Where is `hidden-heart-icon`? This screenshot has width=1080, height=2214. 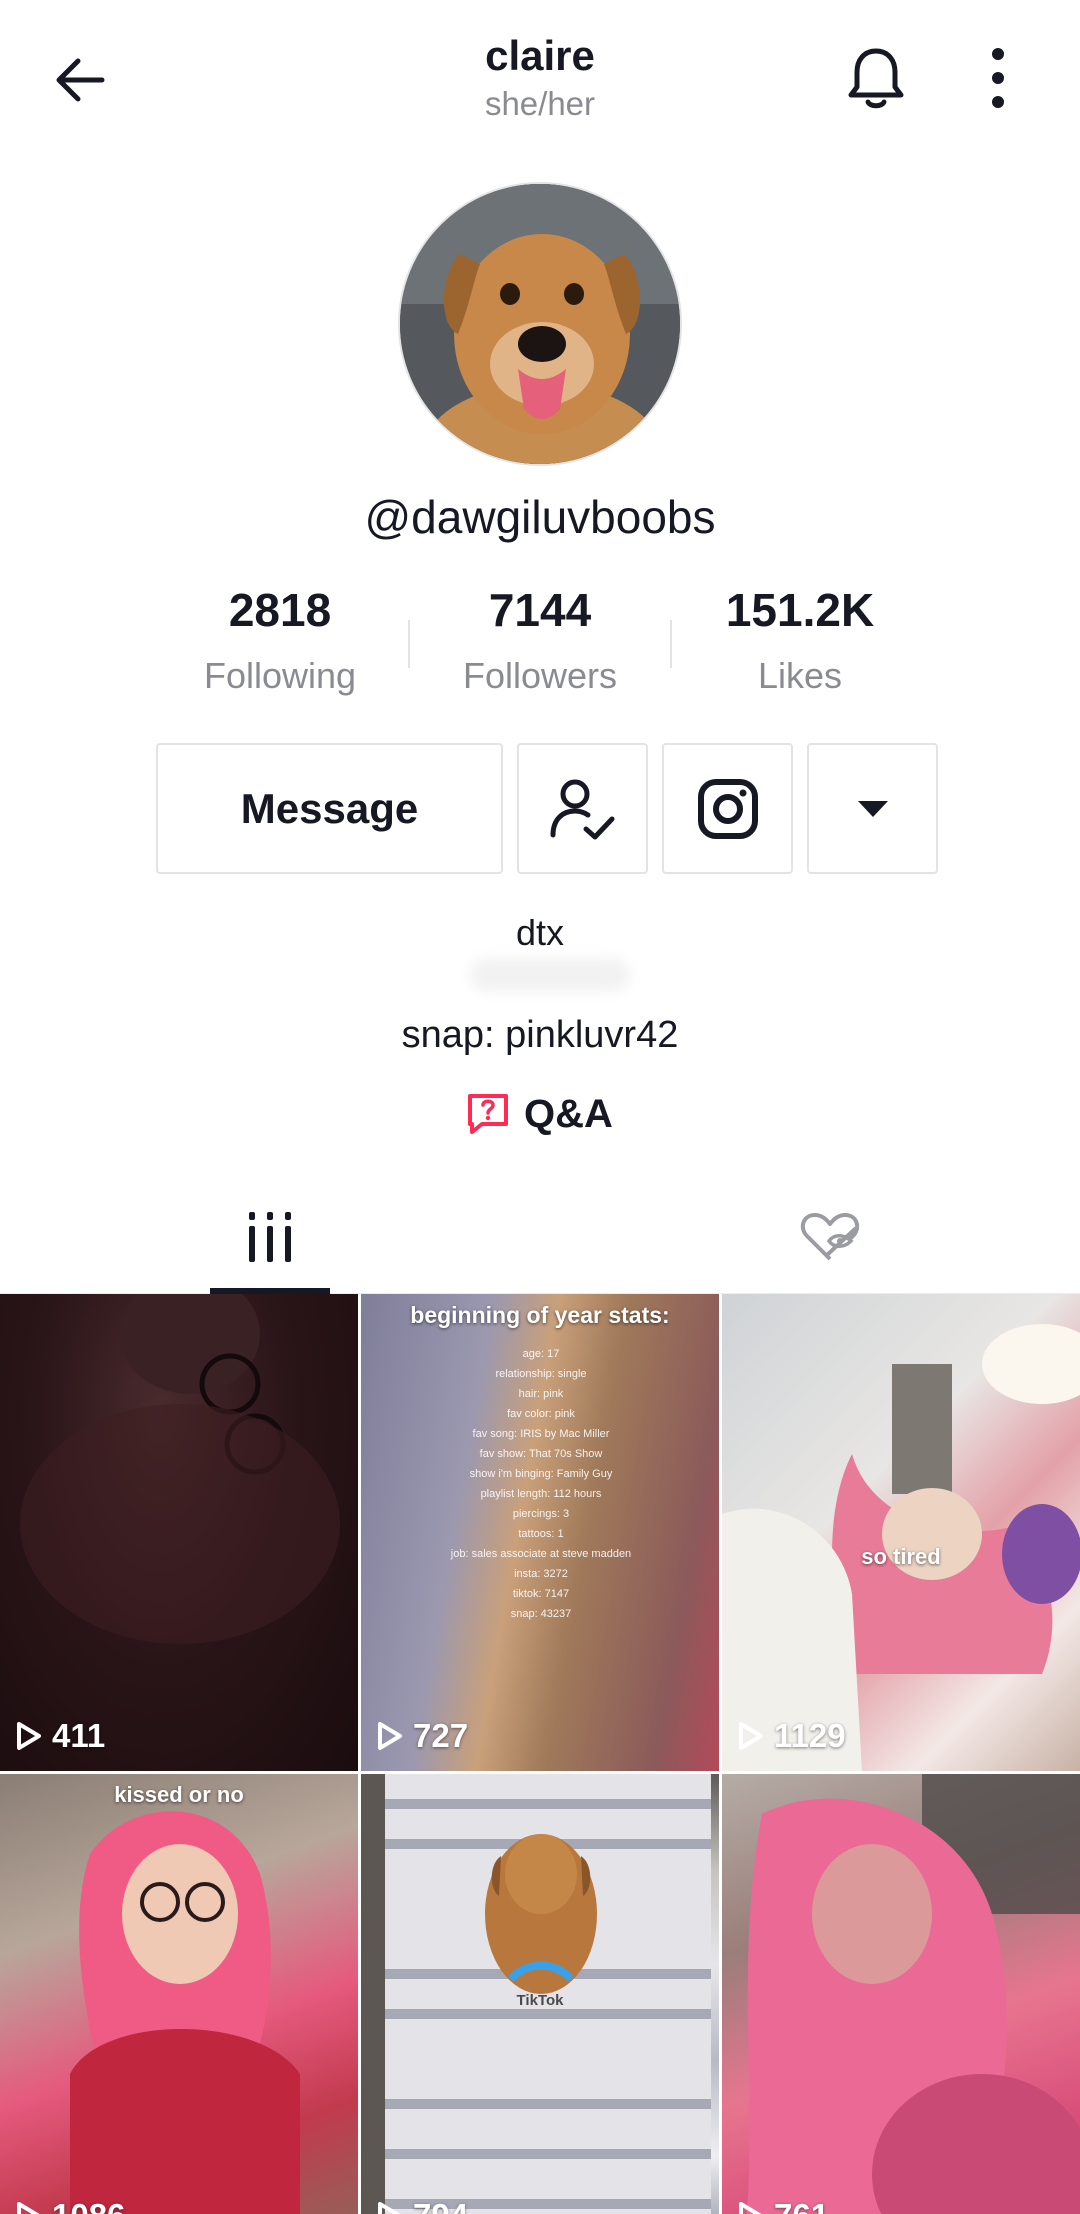
hidden-heart-icon is located at coordinates (830, 1237).